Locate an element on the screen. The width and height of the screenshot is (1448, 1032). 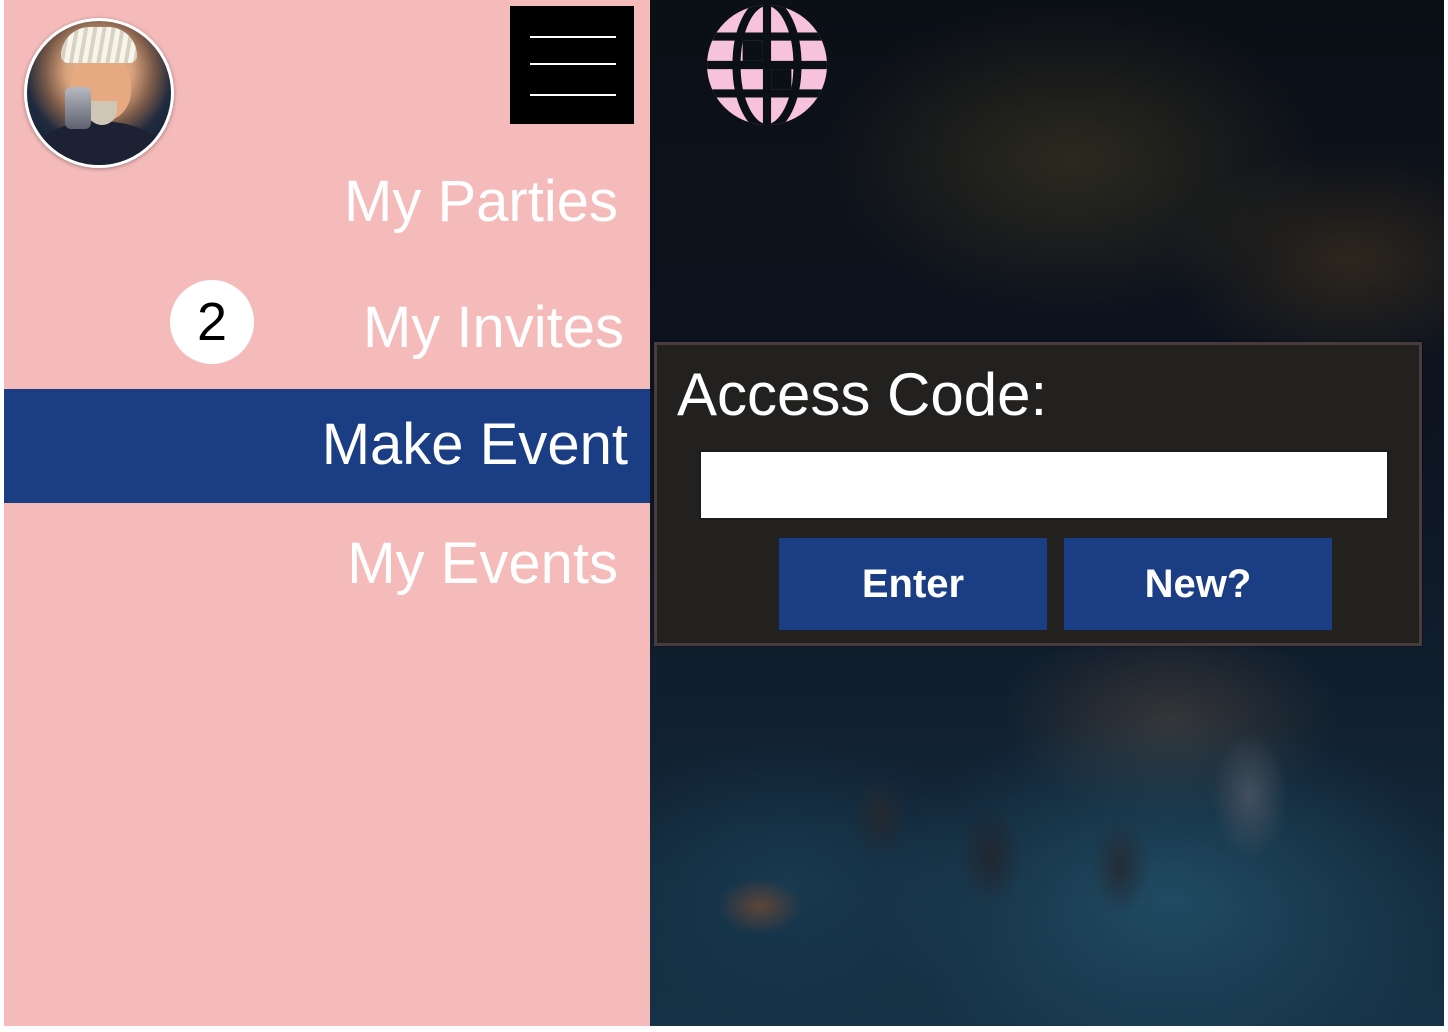
sidebar-item-my-parties: My Parties is located at coordinates (327, 202).